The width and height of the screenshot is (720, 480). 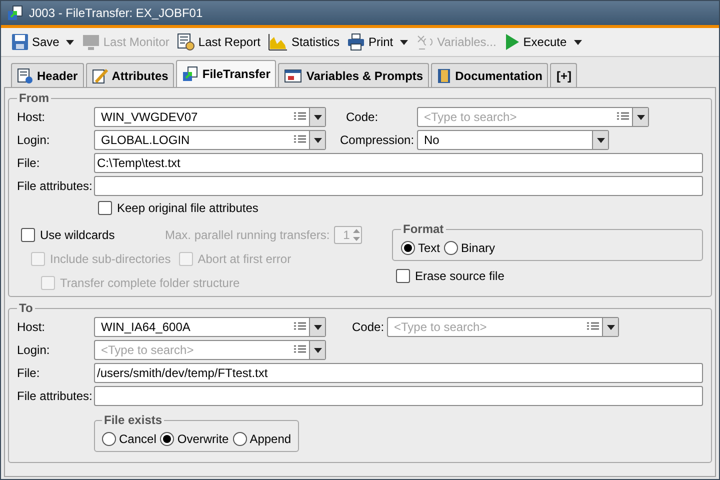 What do you see at coordinates (100, 76) in the screenshot?
I see `pencil-document-icon` at bounding box center [100, 76].